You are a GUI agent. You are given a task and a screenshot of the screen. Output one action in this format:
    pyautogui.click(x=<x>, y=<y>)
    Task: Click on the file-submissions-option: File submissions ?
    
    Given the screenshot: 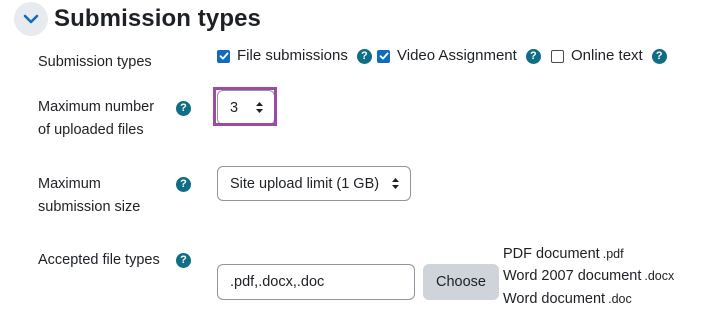 What is the action you would take?
    pyautogui.click(x=294, y=56)
    